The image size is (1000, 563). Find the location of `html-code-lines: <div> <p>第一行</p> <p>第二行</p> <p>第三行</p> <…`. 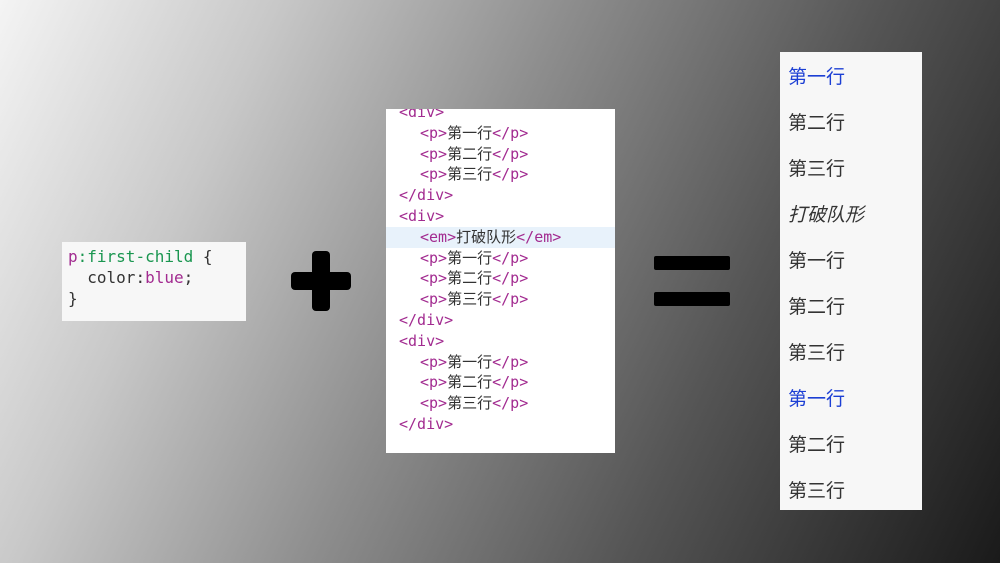

html-code-lines: <div> <p>第一行</p> <p>第二行</p> <p>第三行</p> <… is located at coordinates (500, 272).